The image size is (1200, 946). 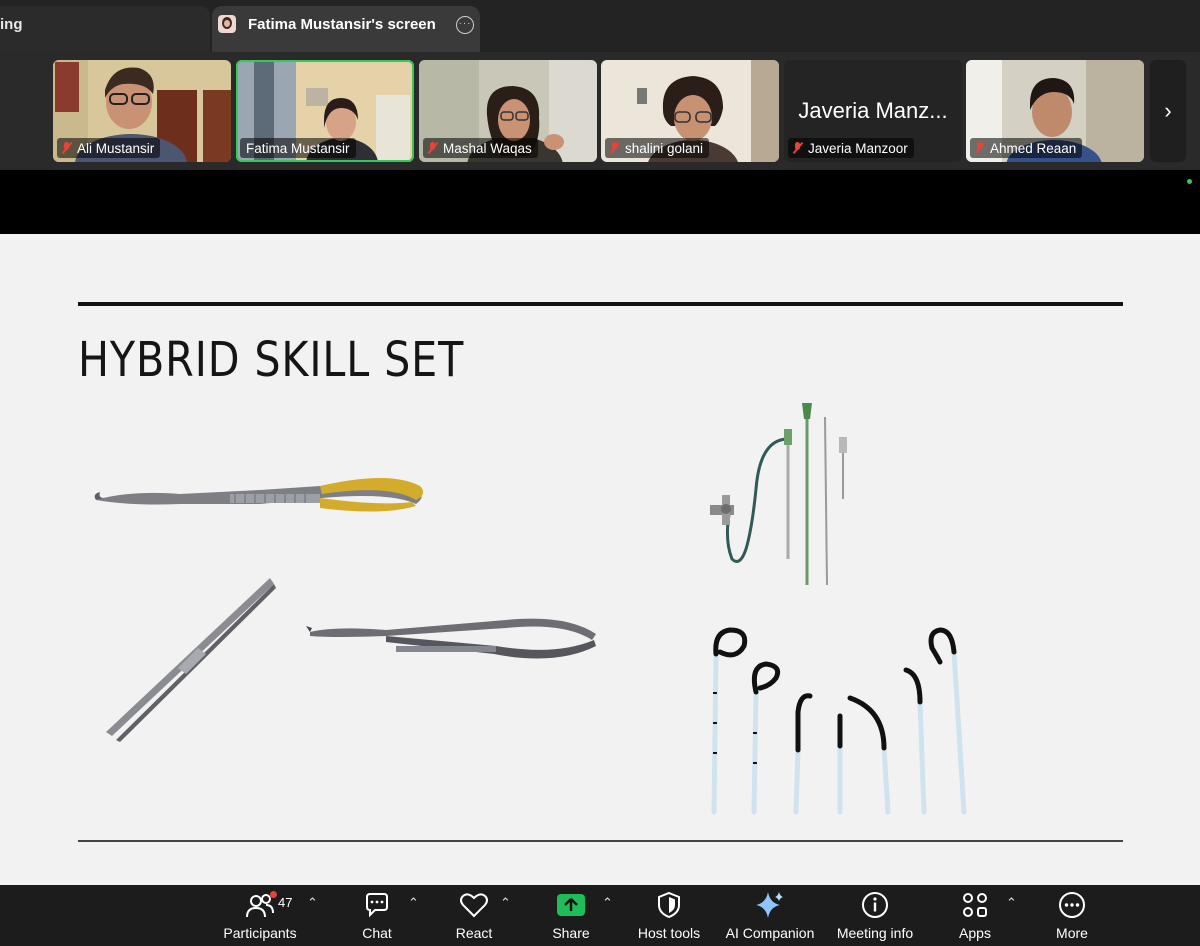 What do you see at coordinates (109, 148) in the screenshot?
I see `participant-name-tag: Ali Mustansir` at bounding box center [109, 148].